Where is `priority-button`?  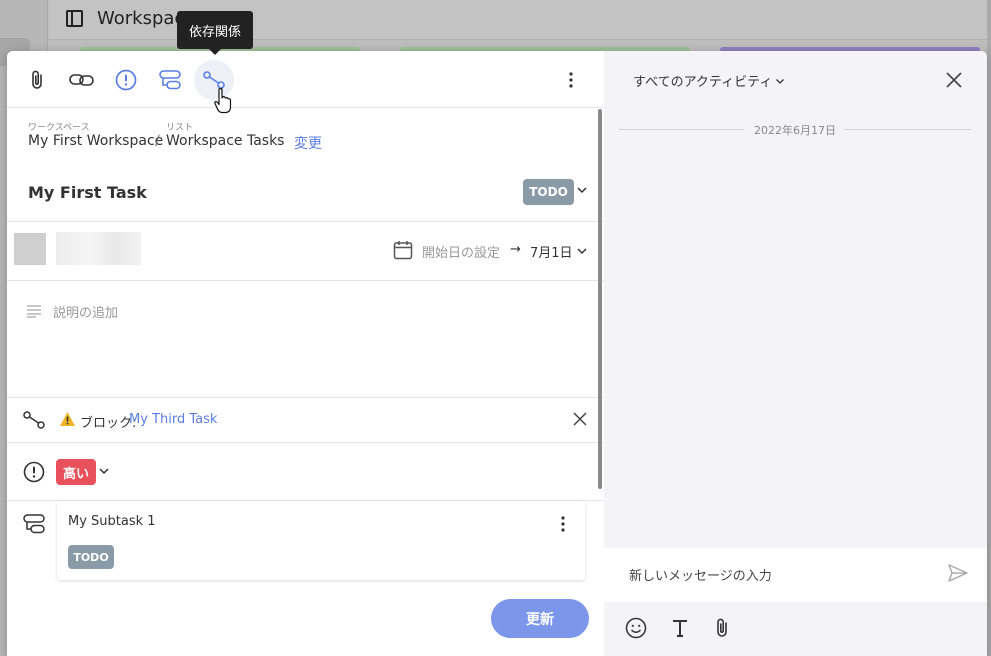 priority-button is located at coordinates (126, 80).